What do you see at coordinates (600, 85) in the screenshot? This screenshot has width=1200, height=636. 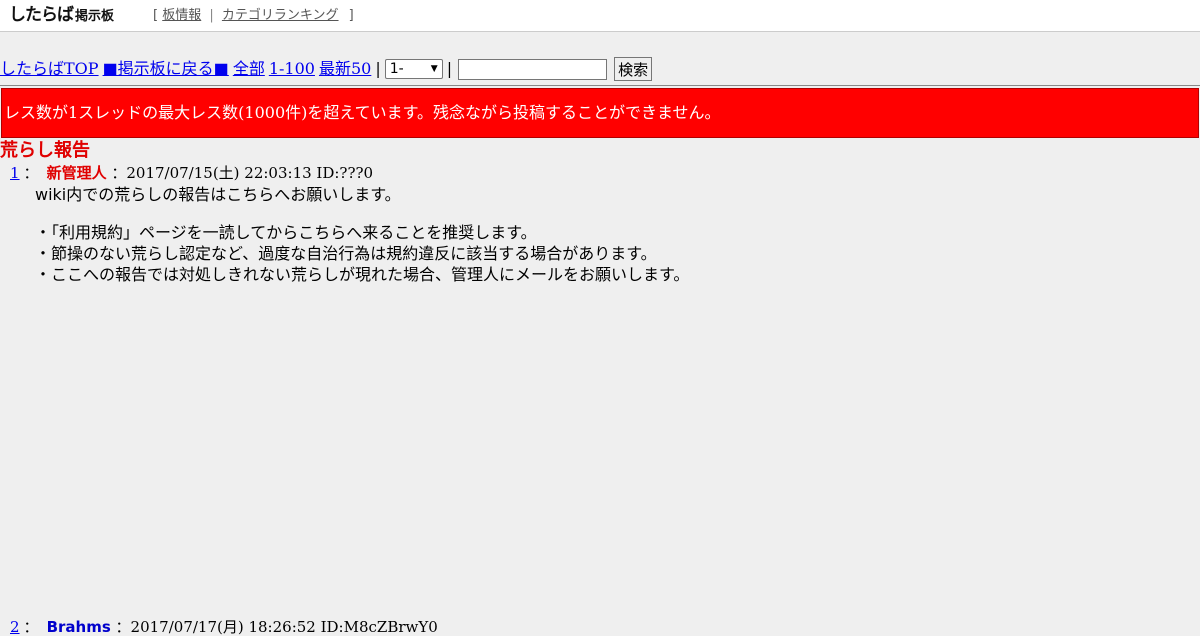 I see `divider` at bounding box center [600, 85].